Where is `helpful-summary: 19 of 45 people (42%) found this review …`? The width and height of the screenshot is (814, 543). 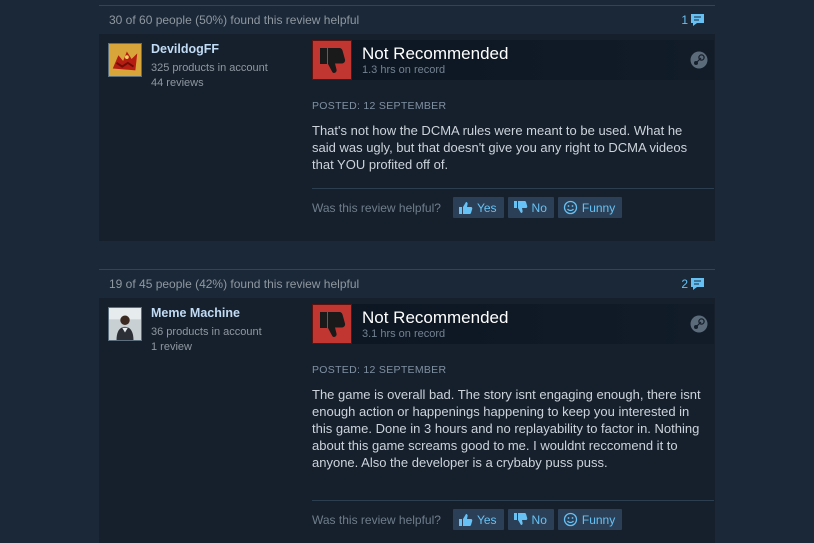
helpful-summary: 19 of 45 people (42%) found this review … is located at coordinates (234, 284).